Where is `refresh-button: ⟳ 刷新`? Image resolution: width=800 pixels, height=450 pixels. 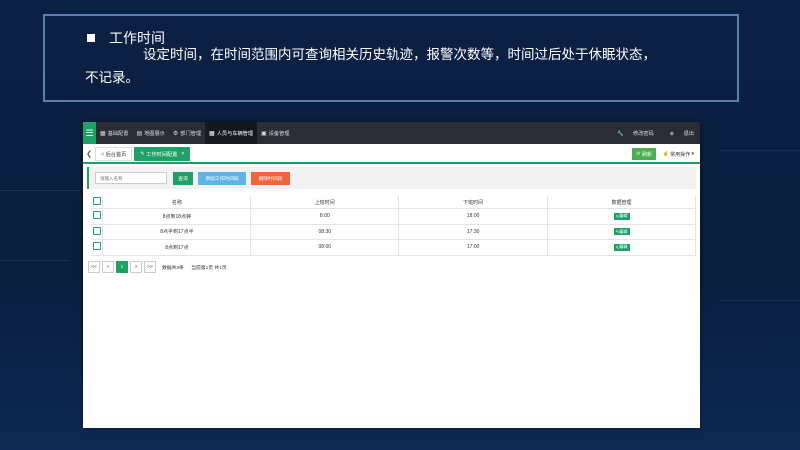 refresh-button: ⟳ 刷新 is located at coordinates (644, 154).